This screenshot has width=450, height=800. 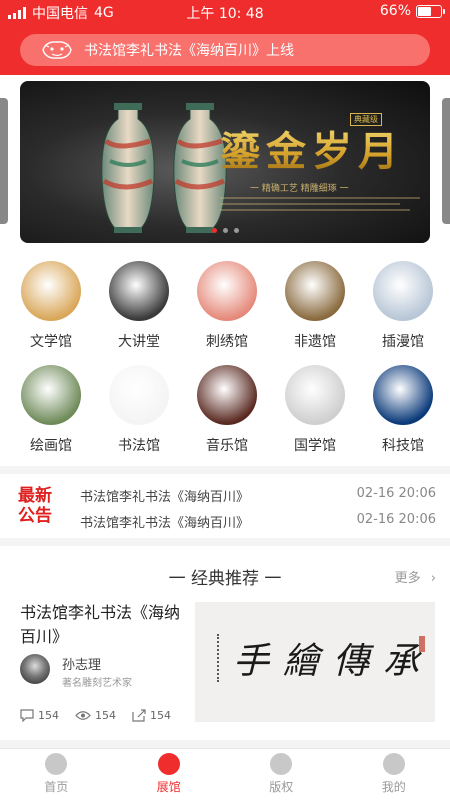 I want to click on eye-icon, so click(x=83, y=715).